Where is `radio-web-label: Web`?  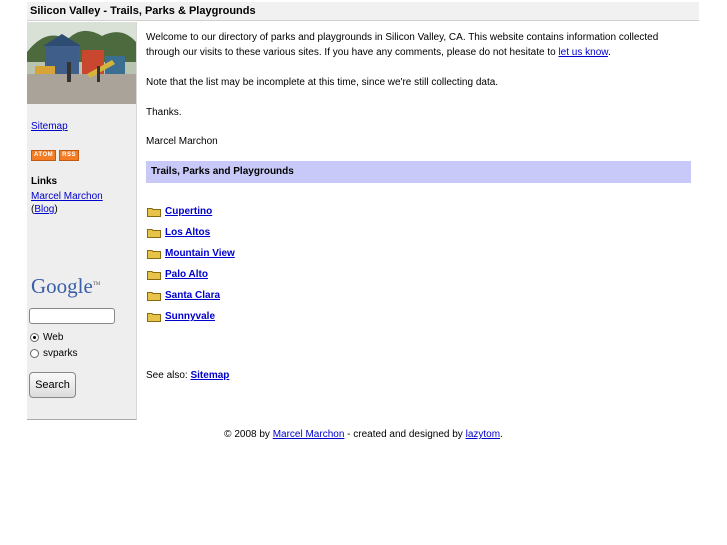 radio-web-label: Web is located at coordinates (53, 337).